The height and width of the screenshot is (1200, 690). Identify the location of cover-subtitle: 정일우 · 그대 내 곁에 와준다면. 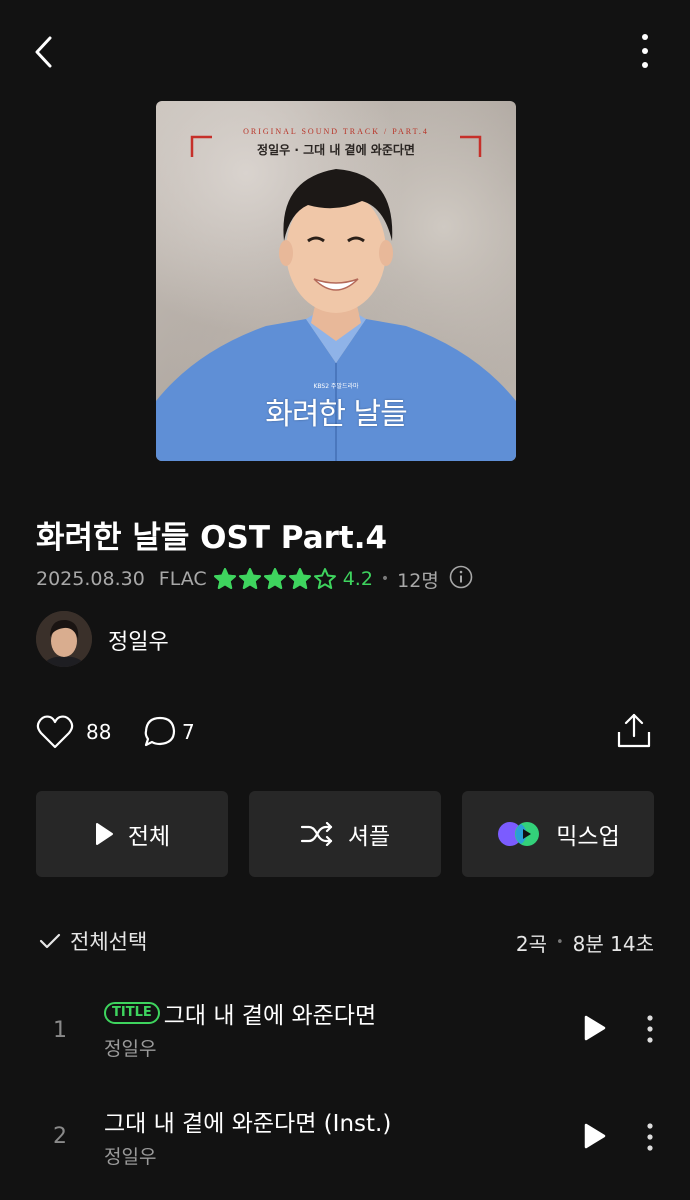
(336, 150).